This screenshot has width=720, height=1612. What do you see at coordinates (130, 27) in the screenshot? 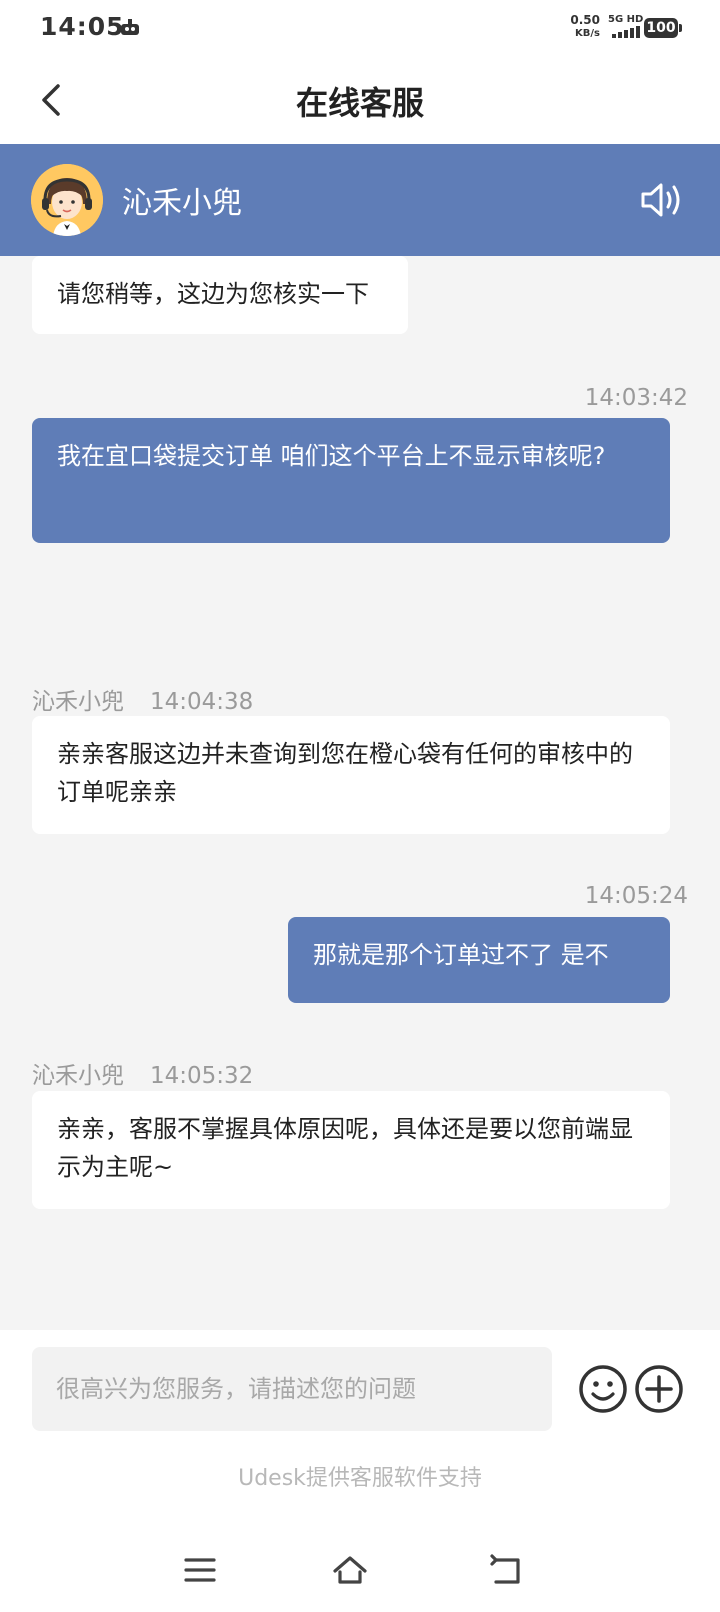
I see `robot-icon` at bounding box center [130, 27].